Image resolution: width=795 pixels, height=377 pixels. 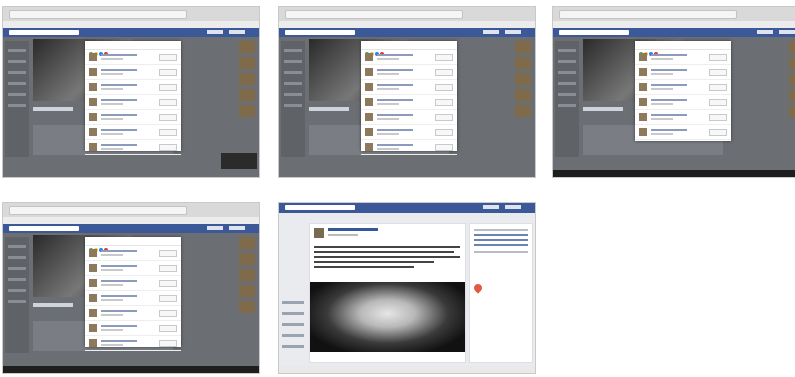 I want to click on post-author-link, so click(x=353, y=229).